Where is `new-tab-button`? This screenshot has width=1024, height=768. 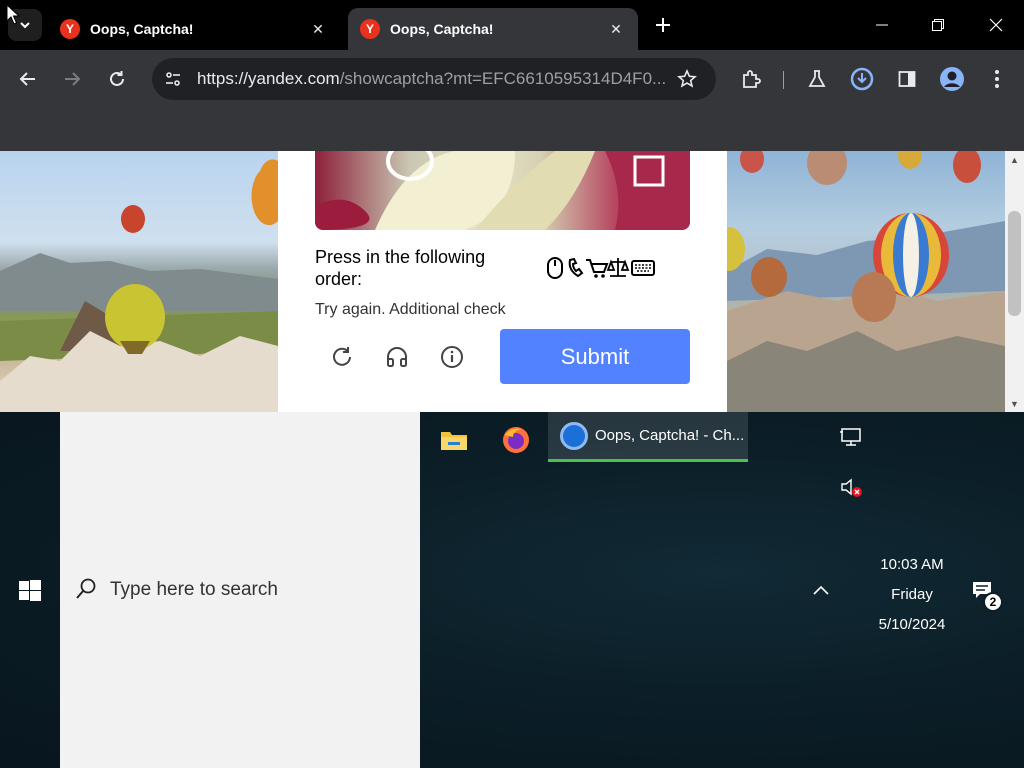
new-tab-button is located at coordinates (663, 25).